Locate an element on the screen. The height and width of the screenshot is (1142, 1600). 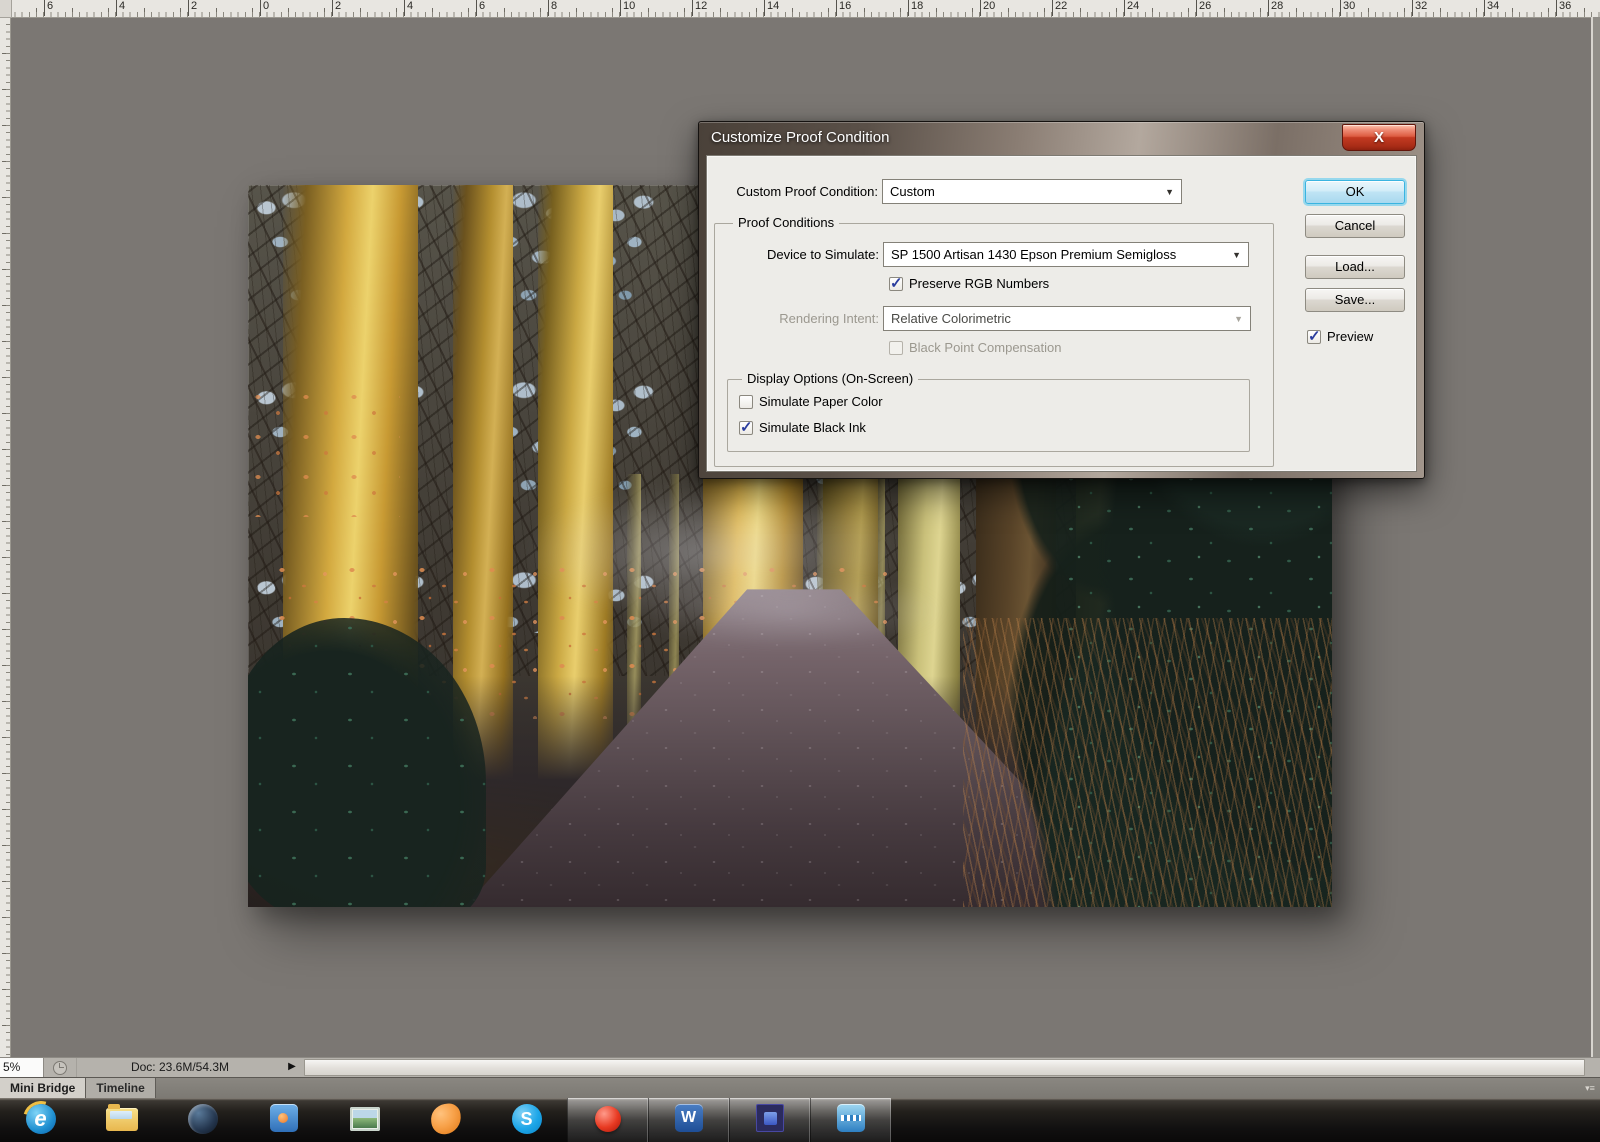
close-icon: X is located at coordinates (1379, 137).